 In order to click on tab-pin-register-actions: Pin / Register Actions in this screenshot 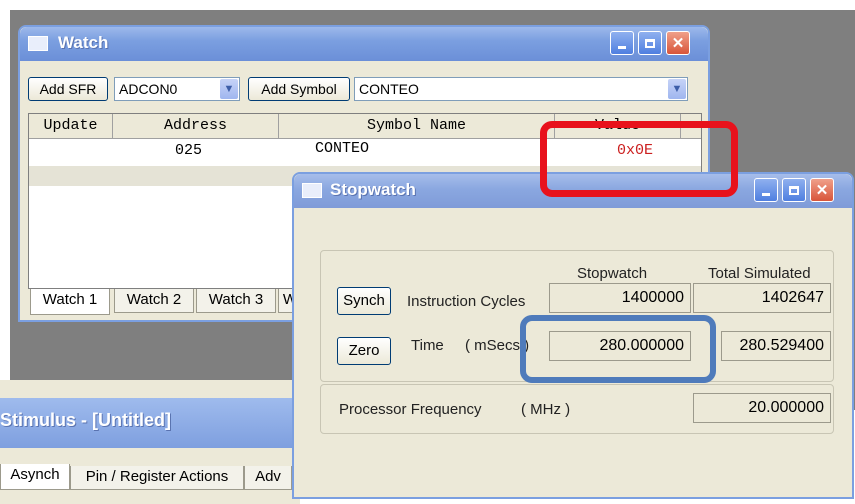, I will do `click(157, 478)`.